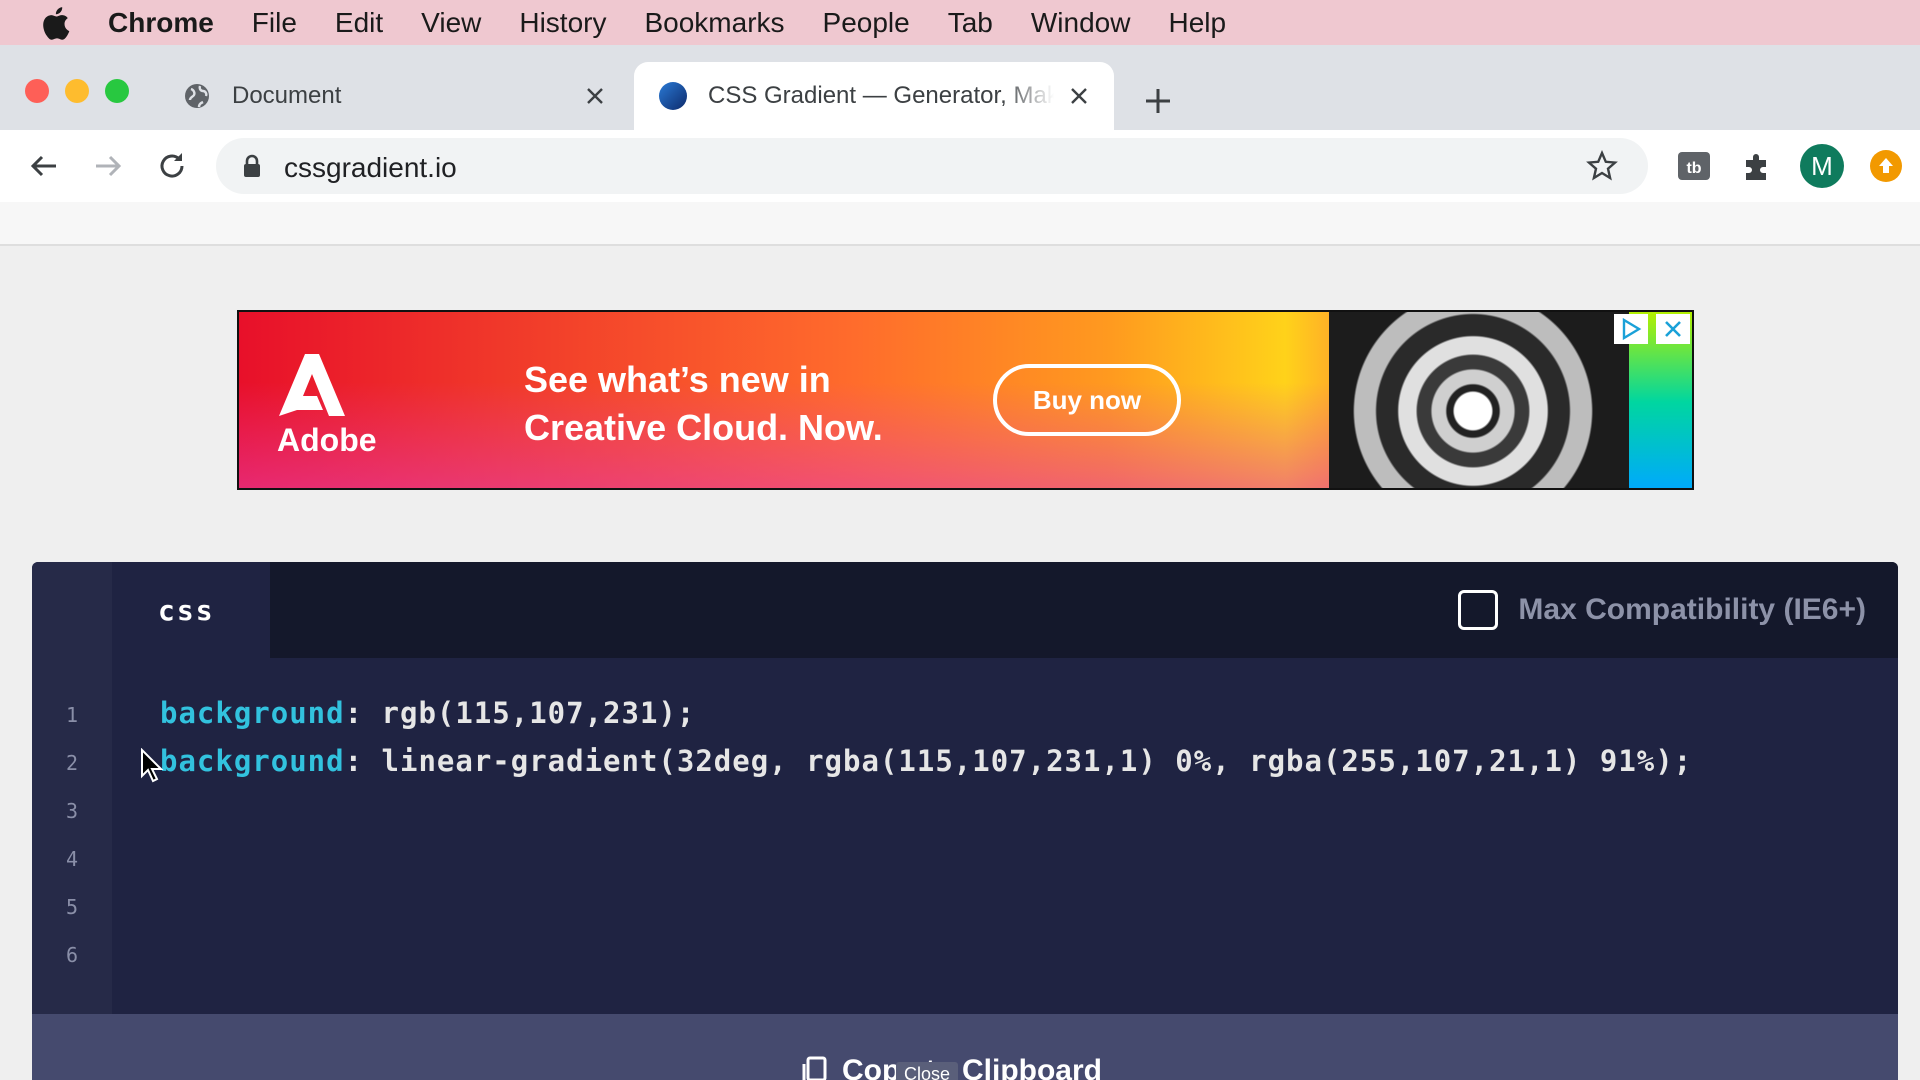 Image resolution: width=1920 pixels, height=1080 pixels. Describe the element at coordinates (161, 23) in the screenshot. I see `menu-app-name: Chrome` at that location.